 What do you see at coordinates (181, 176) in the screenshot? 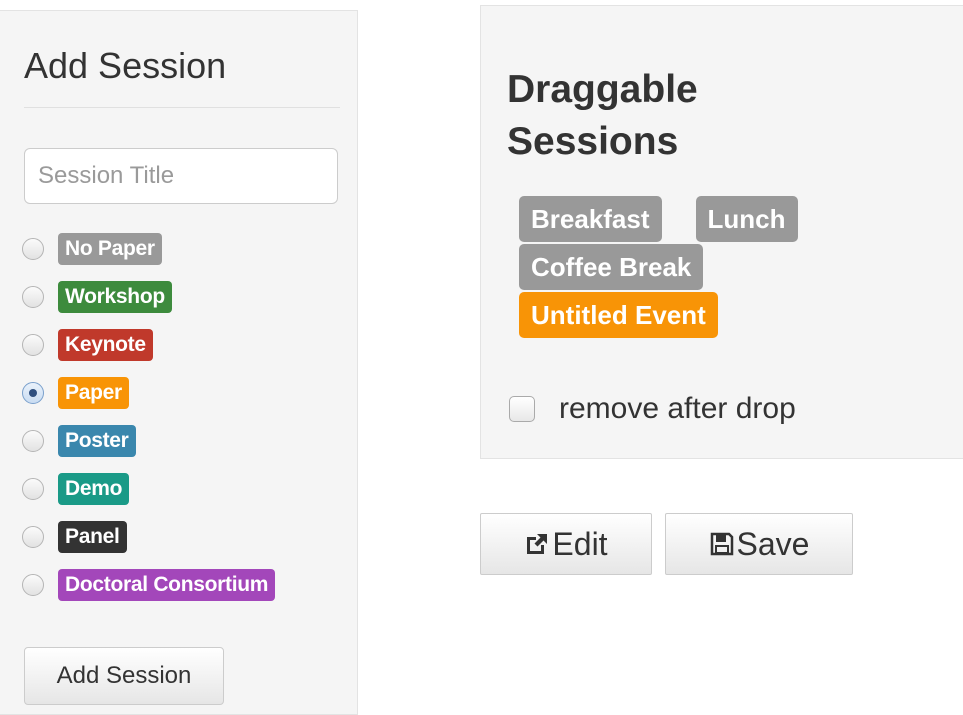
I see `session-title-input` at bounding box center [181, 176].